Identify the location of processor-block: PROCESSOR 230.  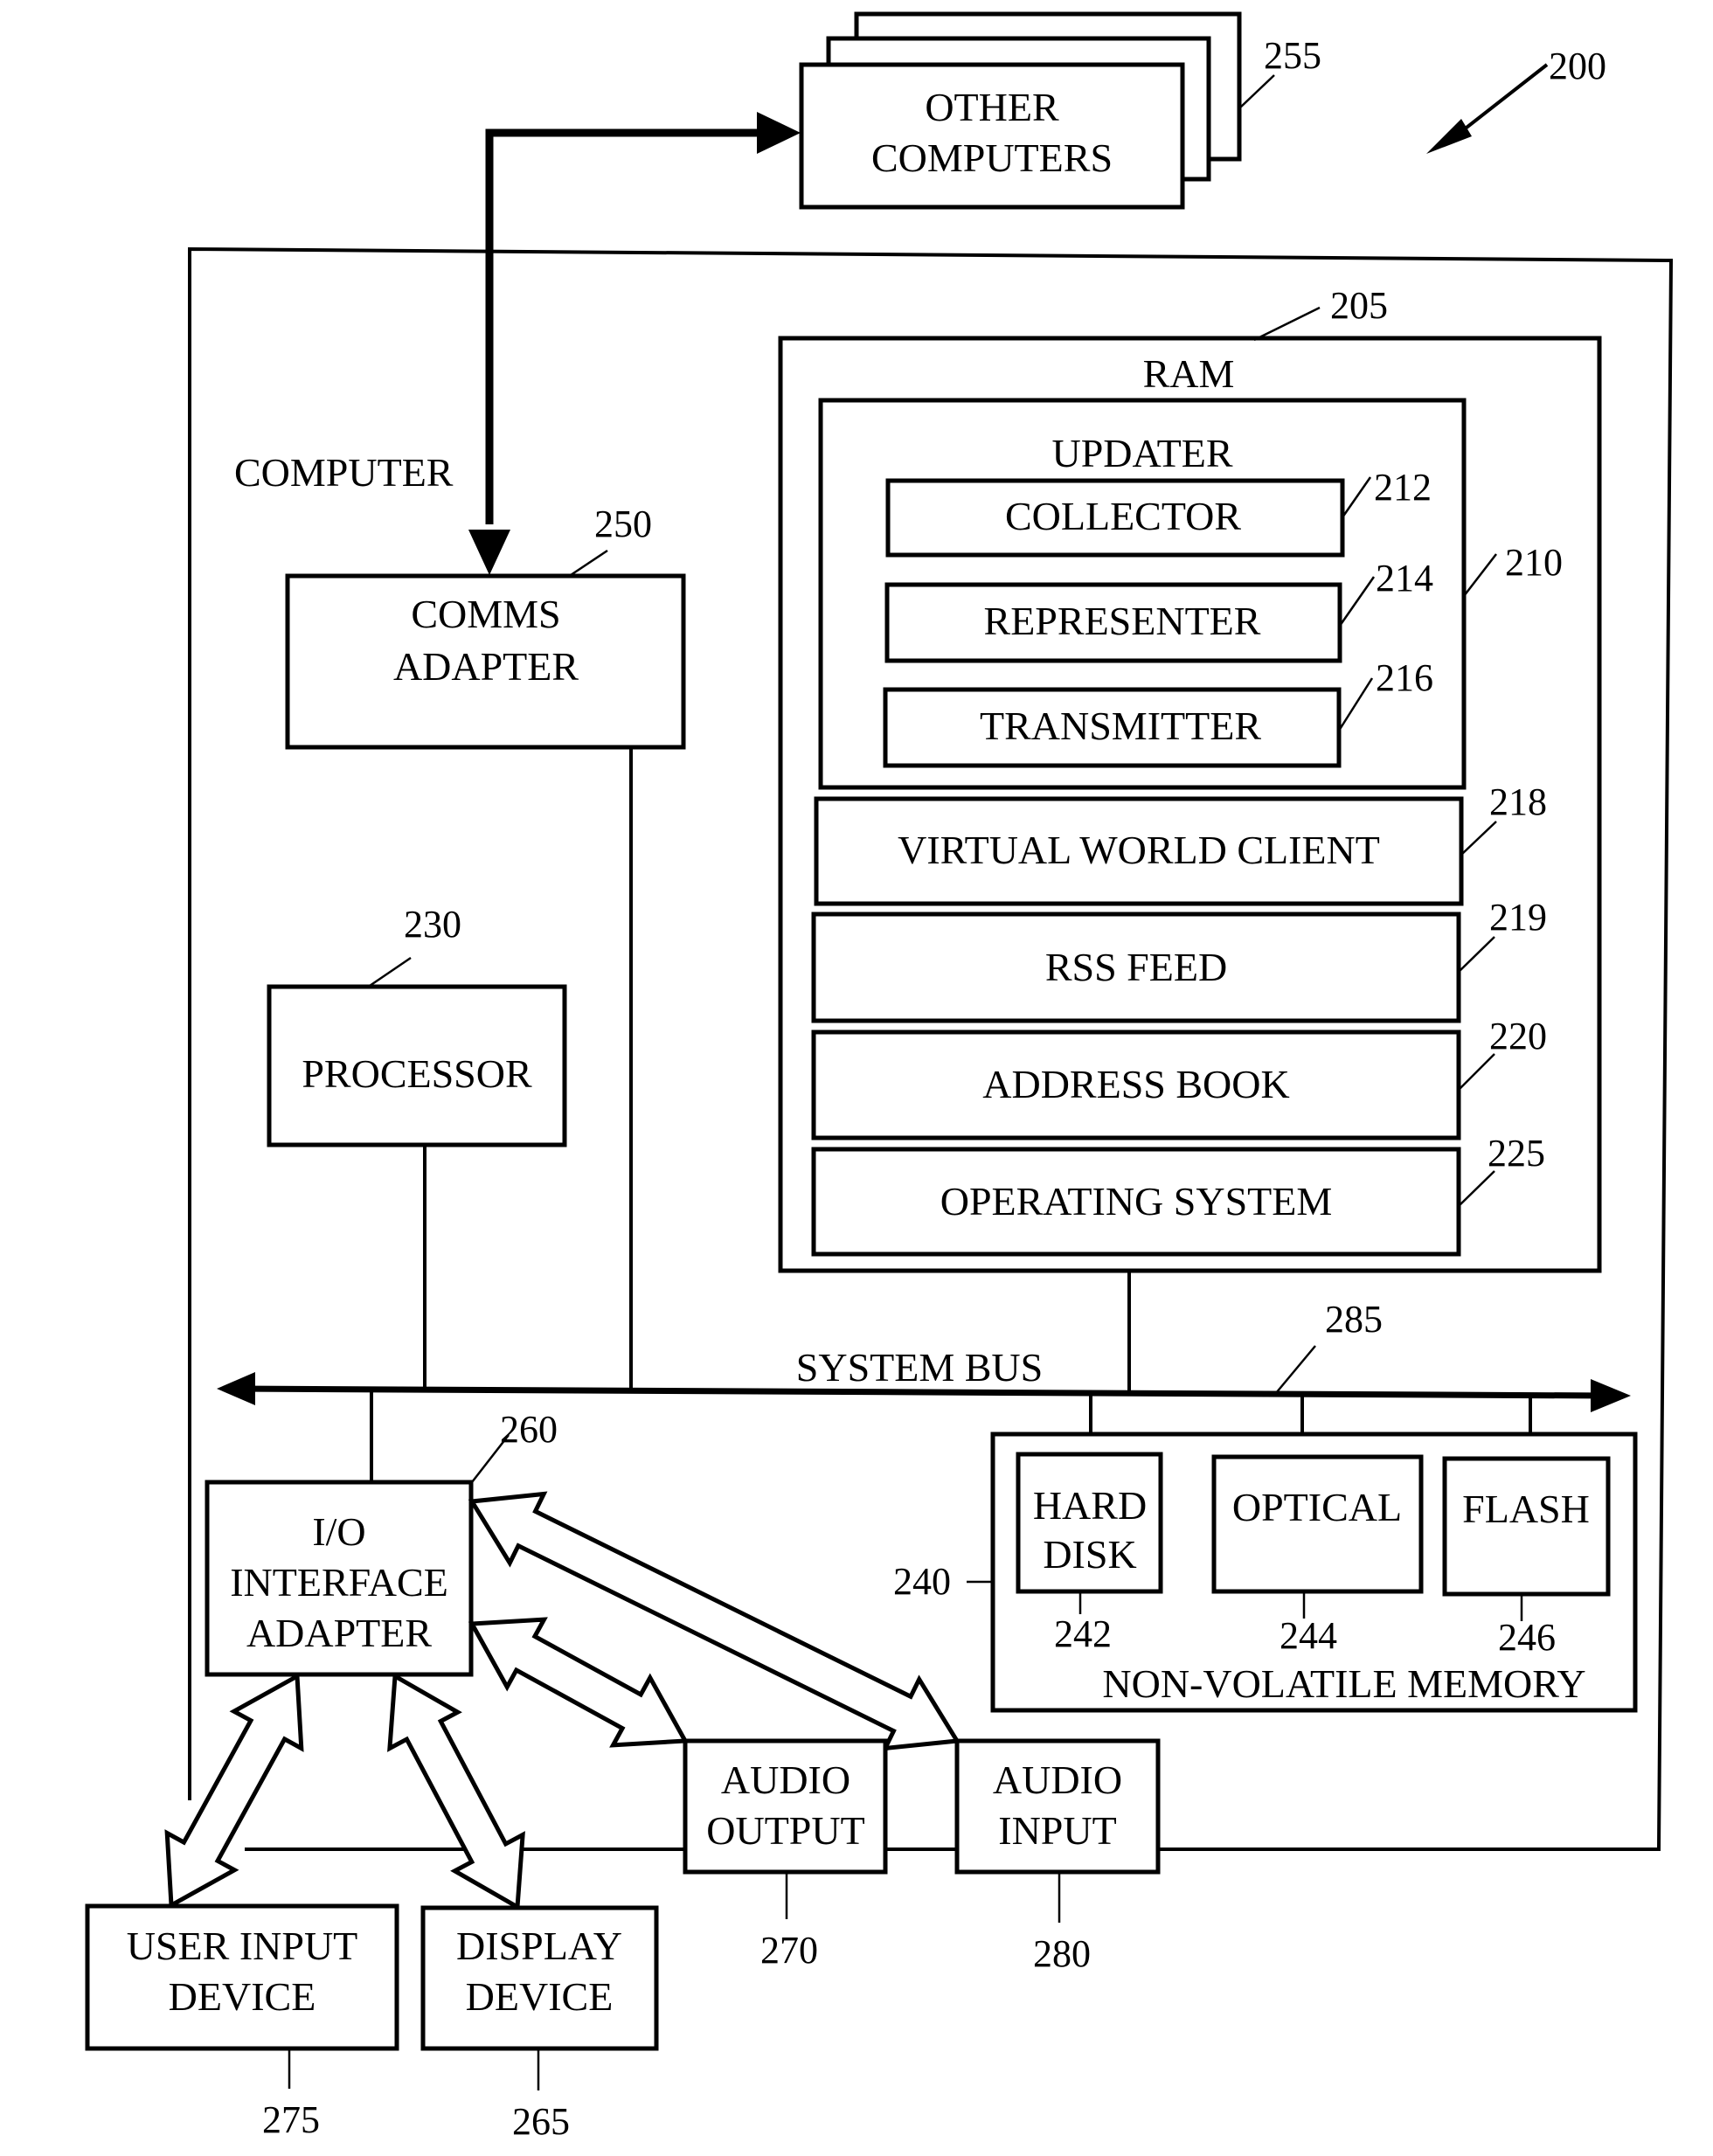
(417, 1025).